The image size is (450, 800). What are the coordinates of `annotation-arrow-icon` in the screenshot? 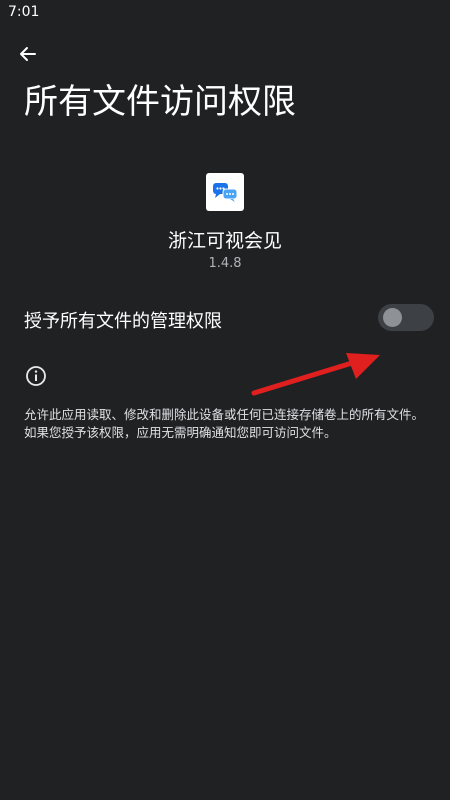 It's located at (315, 374).